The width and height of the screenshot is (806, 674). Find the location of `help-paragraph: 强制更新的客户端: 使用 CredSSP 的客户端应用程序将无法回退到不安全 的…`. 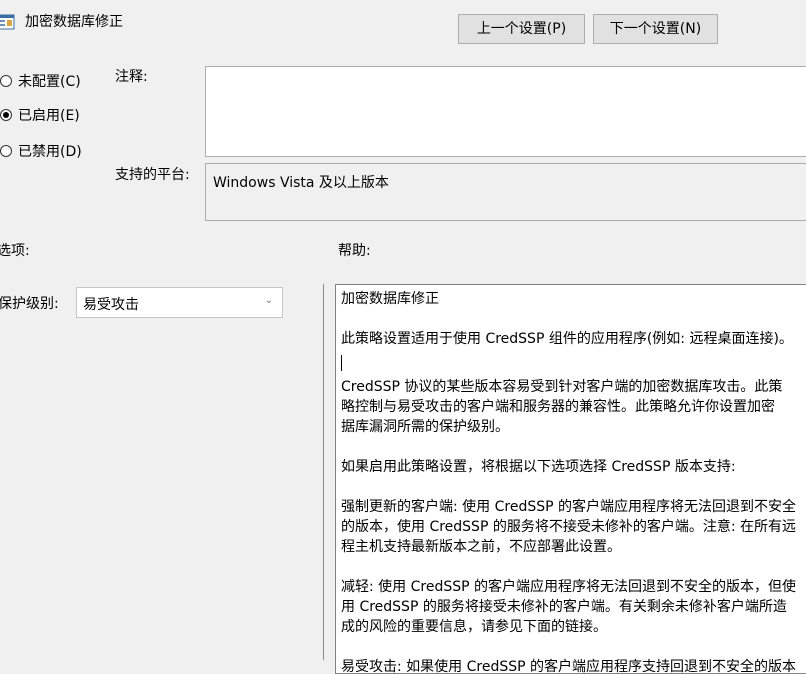

help-paragraph: 强制更新的客户端: 使用 CredSSP 的客户端应用程序将无法回退到不安全 的… is located at coordinates (569, 527).